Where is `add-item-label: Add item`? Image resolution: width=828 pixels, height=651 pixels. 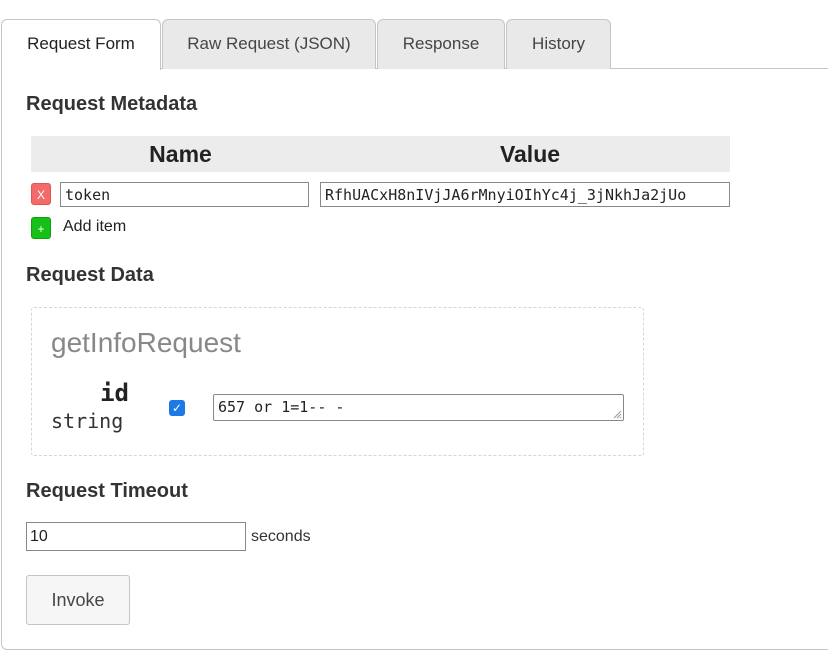
add-item-label: Add item is located at coordinates (94, 227).